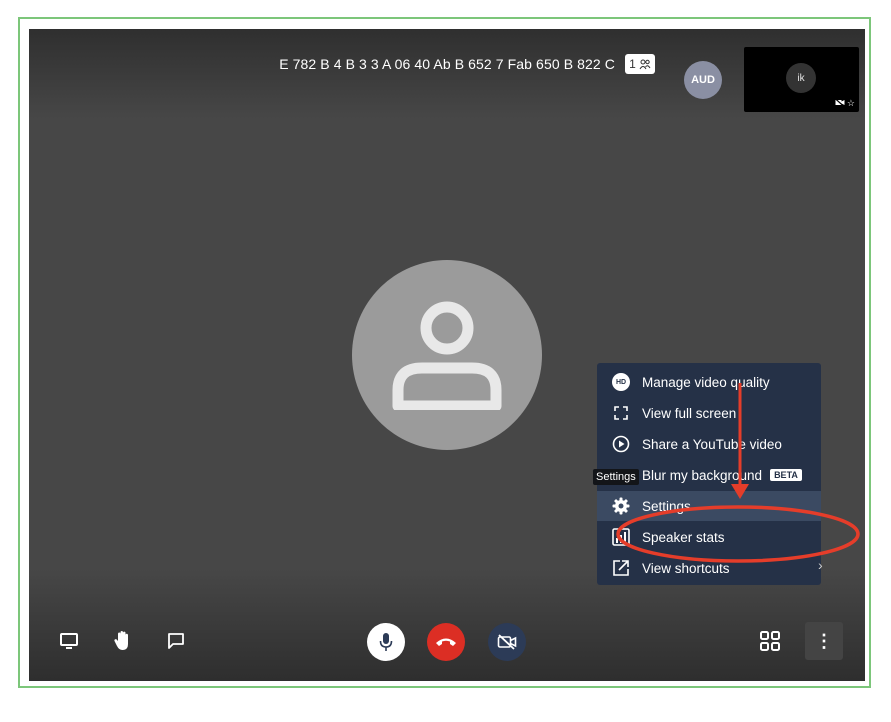 The width and height of the screenshot is (891, 722). I want to click on hd-badge: HD, so click(621, 382).